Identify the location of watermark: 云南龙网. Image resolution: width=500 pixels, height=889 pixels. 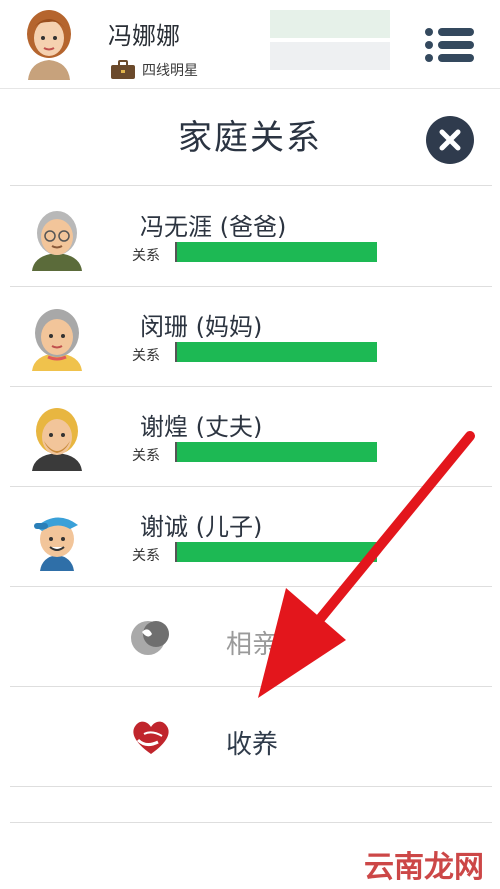
(424, 867).